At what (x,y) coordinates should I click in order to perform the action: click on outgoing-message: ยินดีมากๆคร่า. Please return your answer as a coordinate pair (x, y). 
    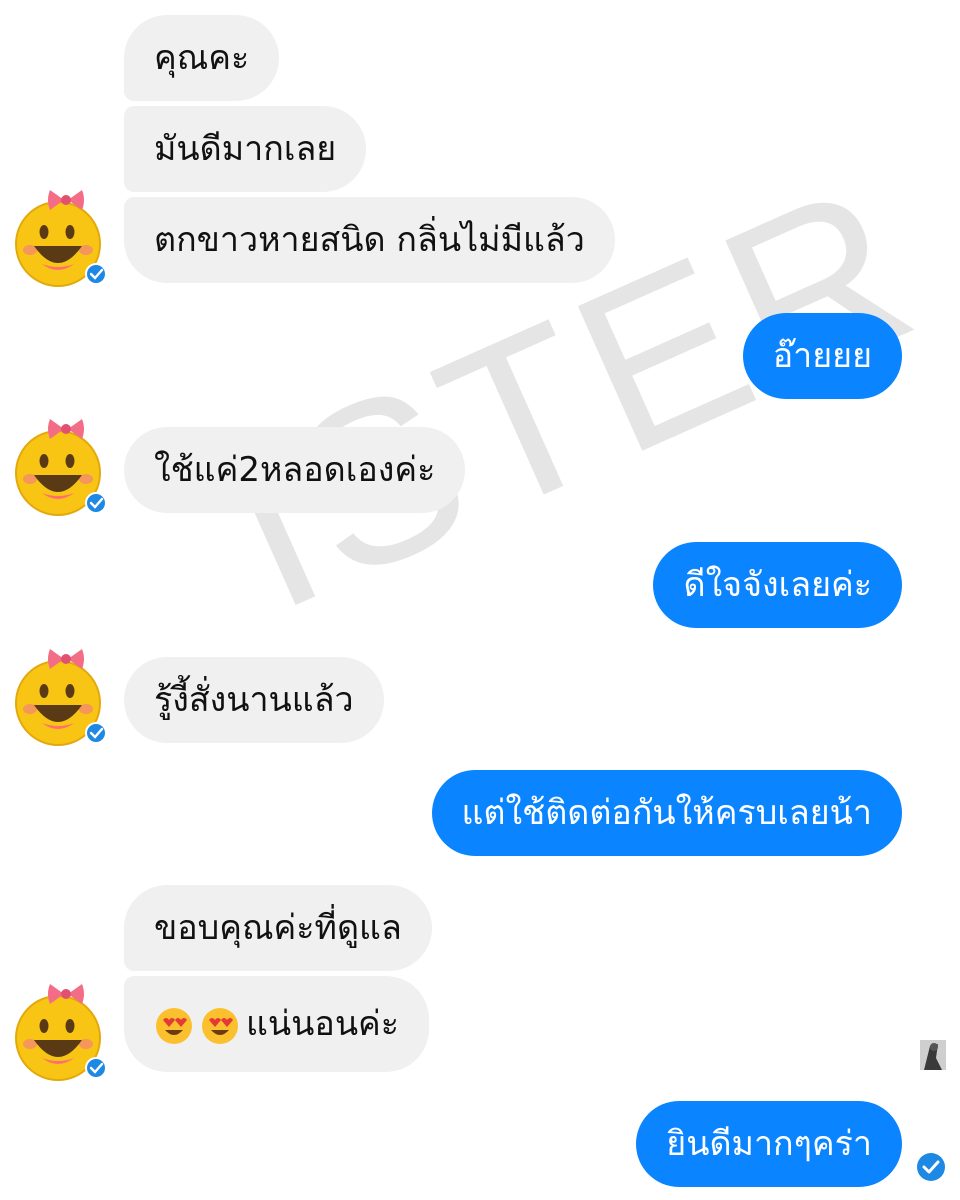
    Looking at the image, I should click on (769, 1144).